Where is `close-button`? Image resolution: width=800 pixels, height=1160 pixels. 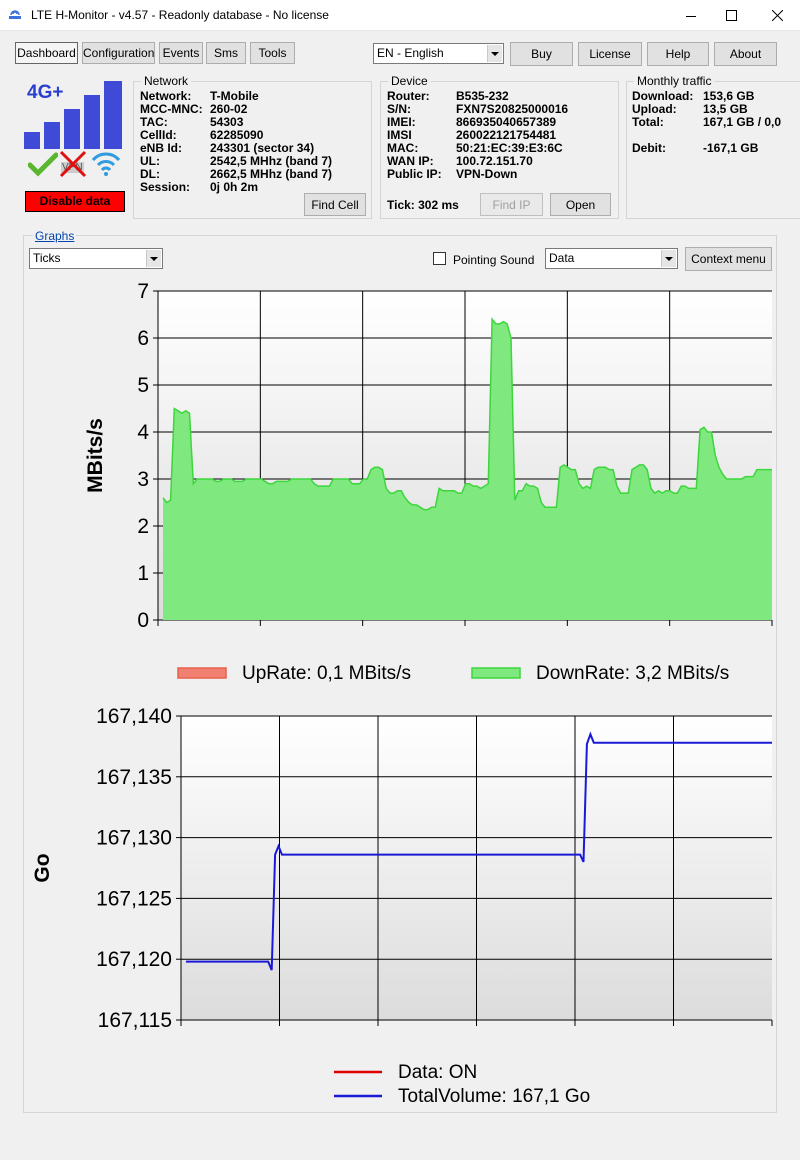
close-button is located at coordinates (777, 15).